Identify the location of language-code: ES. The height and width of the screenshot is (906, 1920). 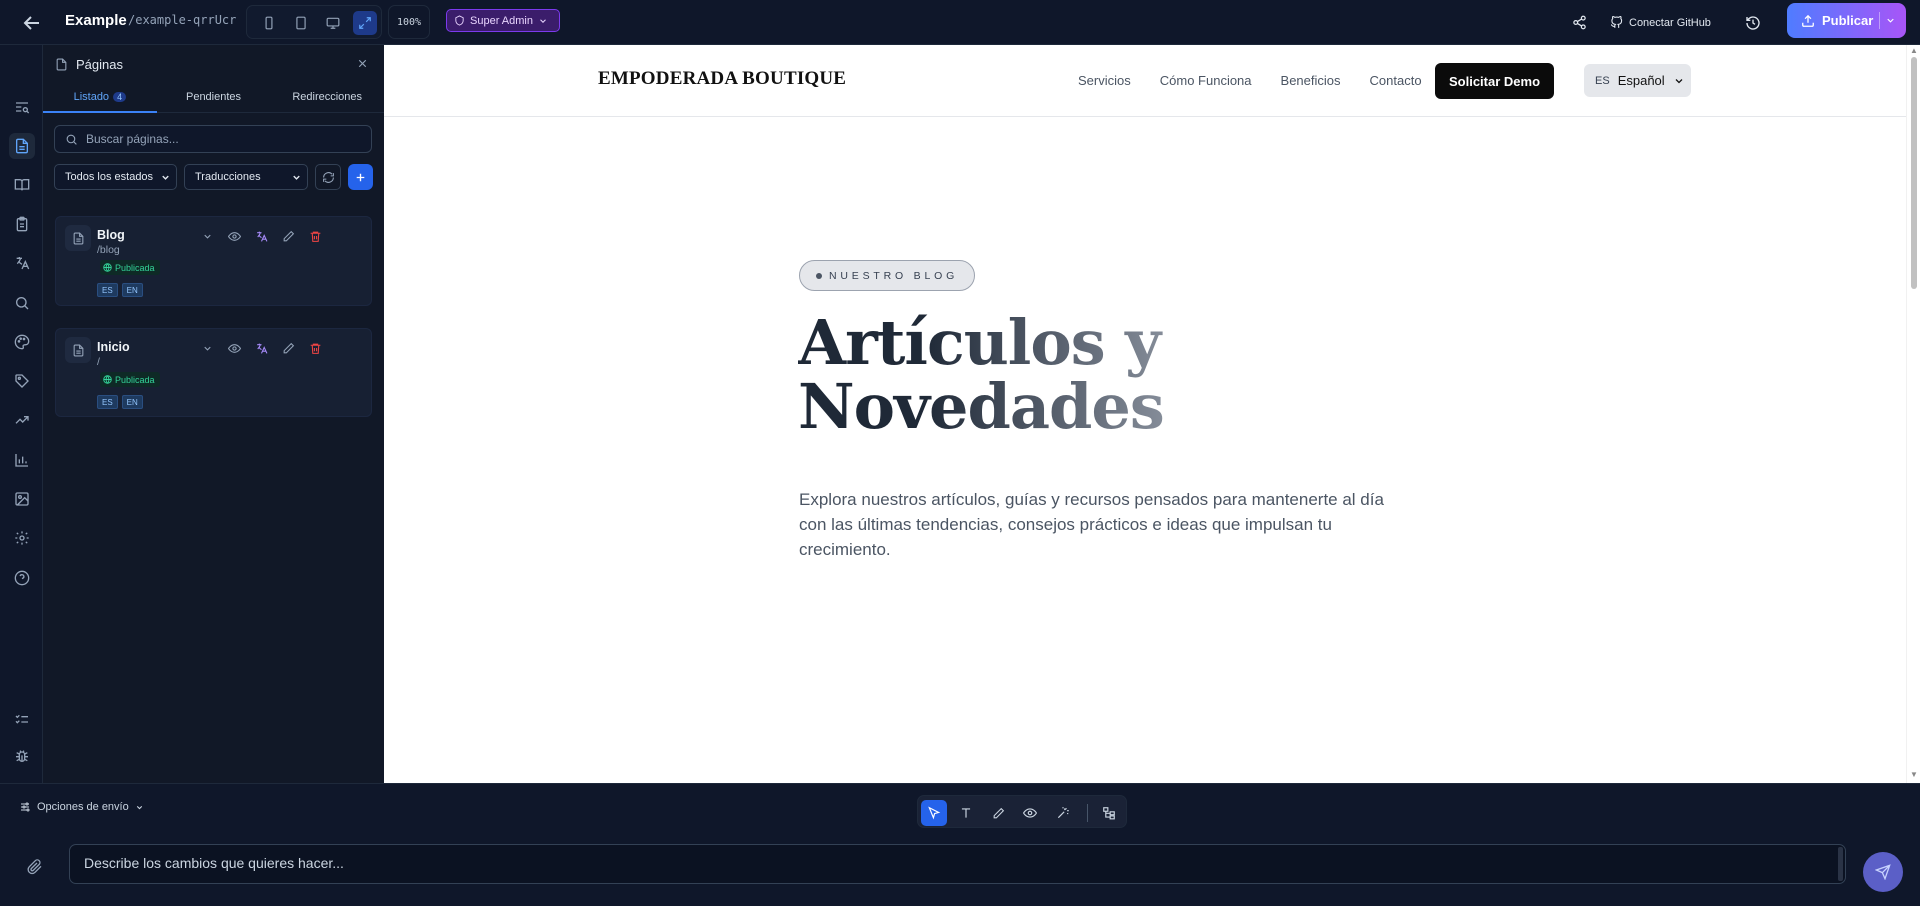
(1602, 80).